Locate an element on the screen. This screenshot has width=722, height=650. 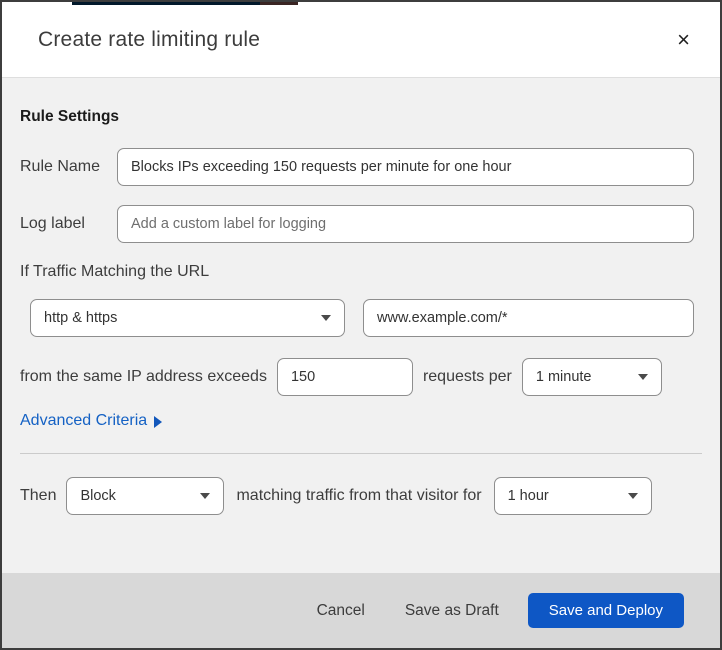
background-page-strip-maroon is located at coordinates (279, 3).